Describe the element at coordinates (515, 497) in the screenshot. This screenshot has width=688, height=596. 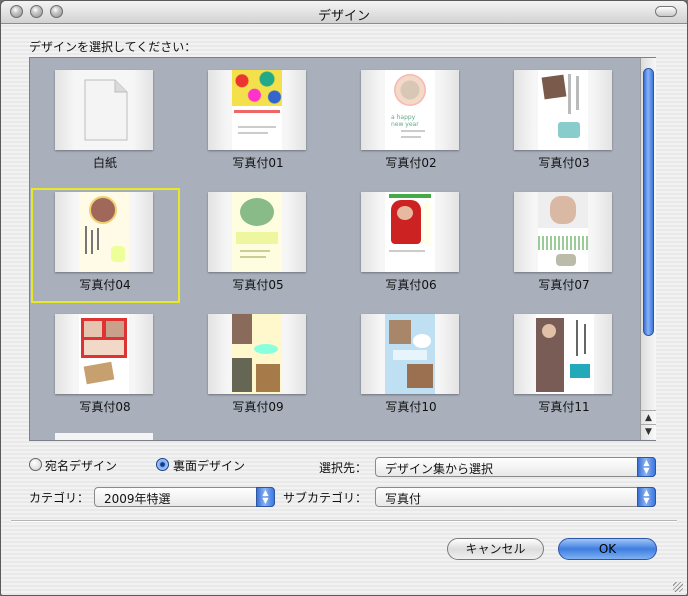
I see `subcategory-popup: 写真付 ▲ ▼` at that location.